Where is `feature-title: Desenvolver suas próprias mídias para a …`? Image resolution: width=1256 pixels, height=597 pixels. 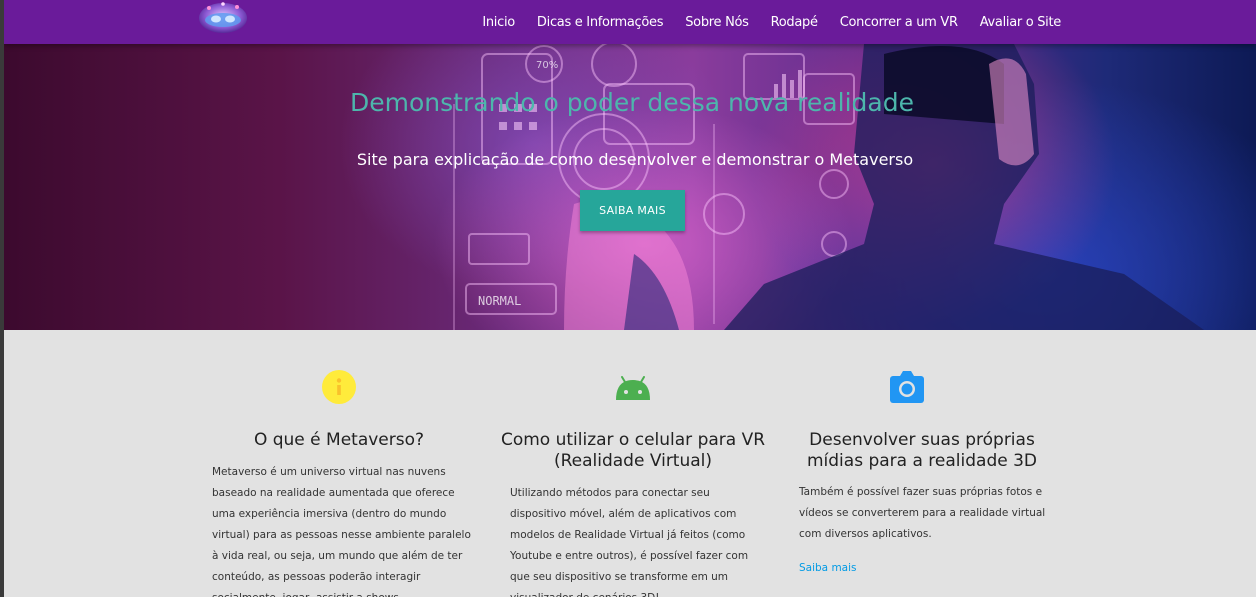 feature-title: Desenvolver suas próprias mídias para a … is located at coordinates (922, 450).